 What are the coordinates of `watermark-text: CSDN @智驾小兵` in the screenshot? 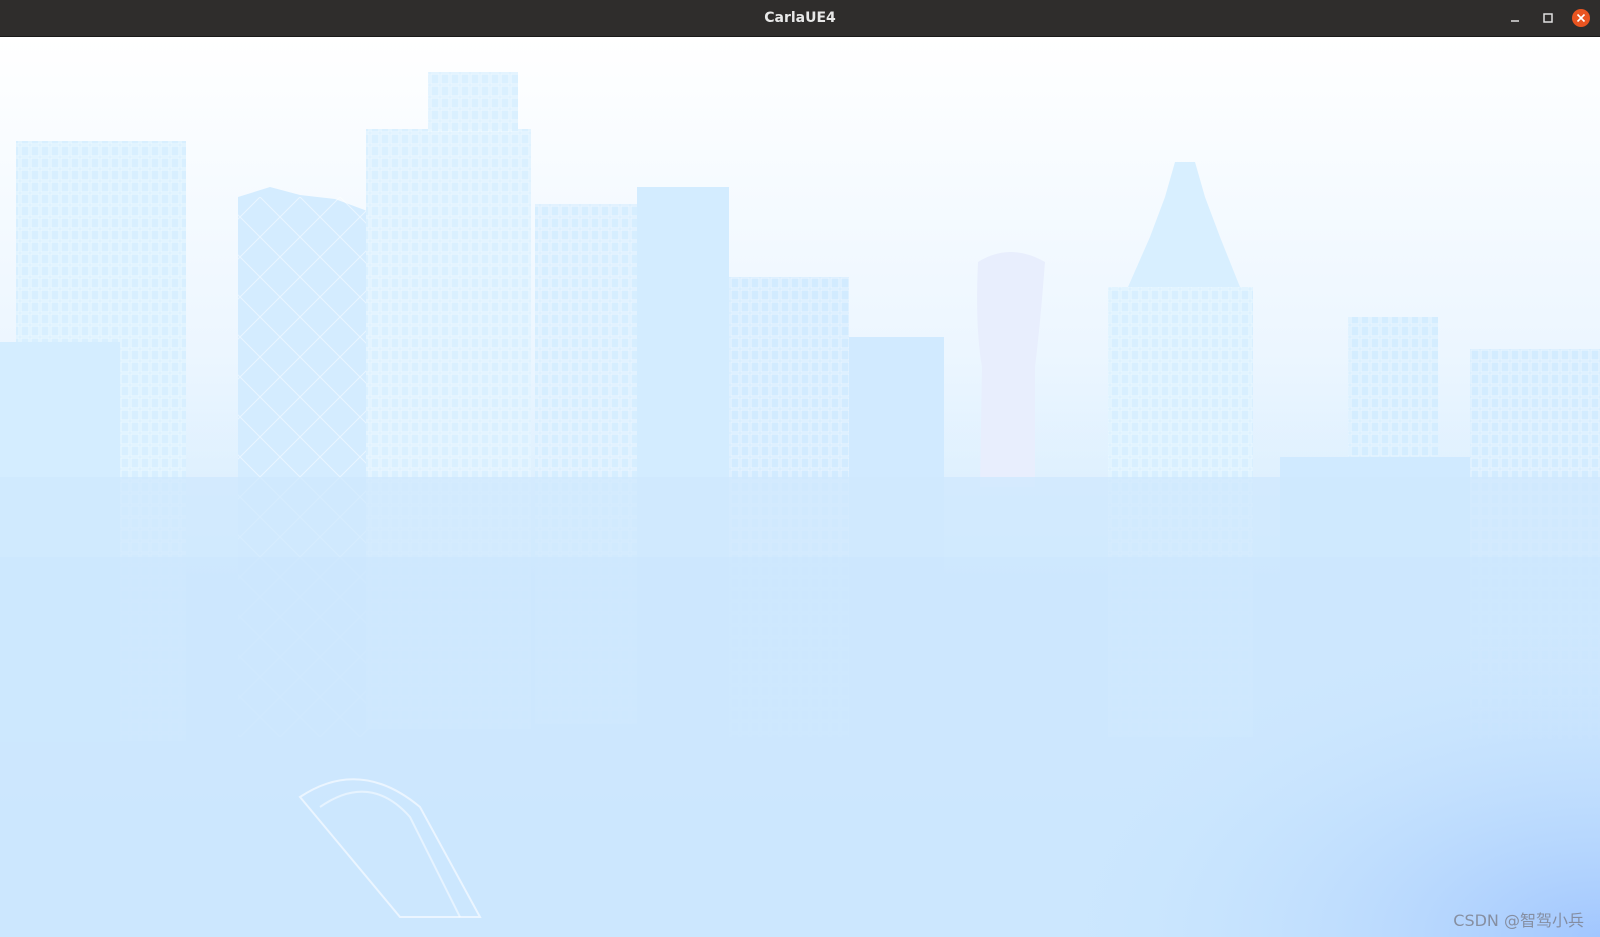 It's located at (1518, 920).